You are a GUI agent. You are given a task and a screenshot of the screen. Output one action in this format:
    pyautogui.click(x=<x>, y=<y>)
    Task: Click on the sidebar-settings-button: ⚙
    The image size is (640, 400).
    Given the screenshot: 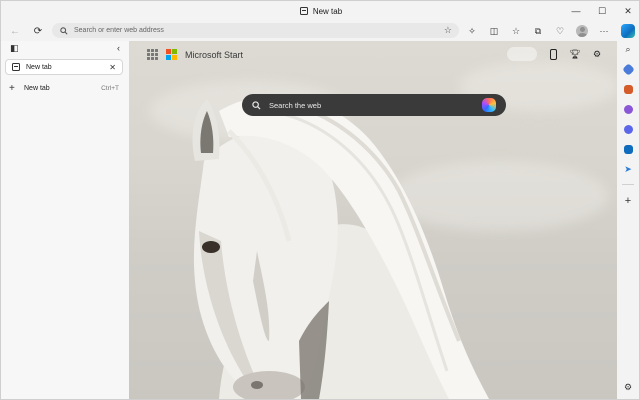 What is the action you would take?
    pyautogui.click(x=628, y=387)
    